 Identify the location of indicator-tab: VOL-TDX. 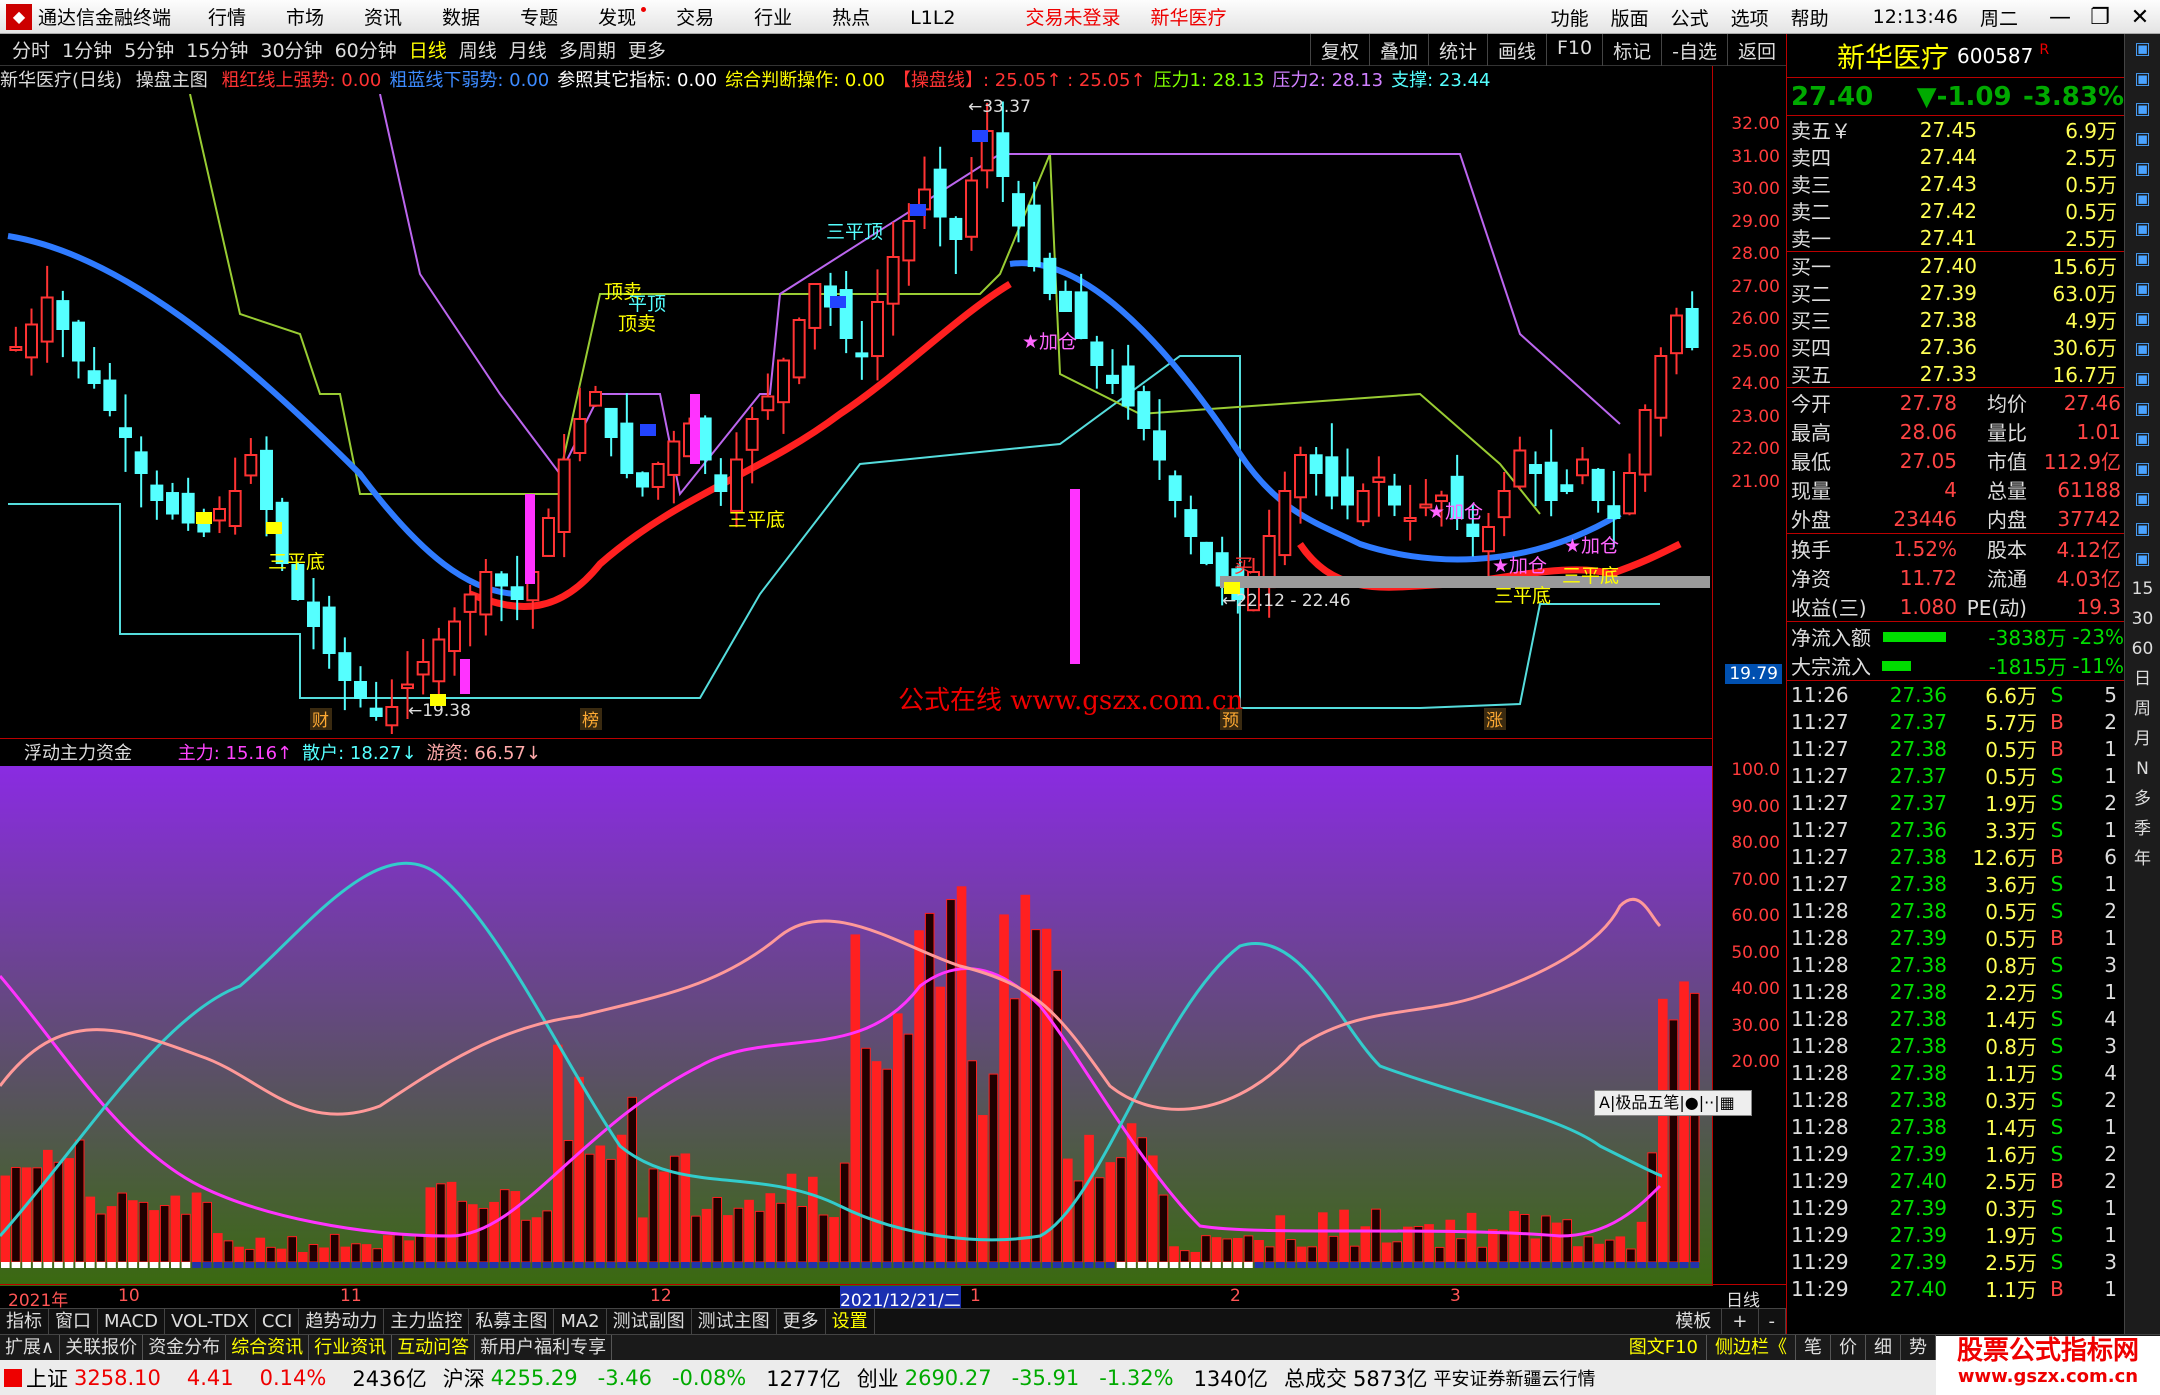
(210, 1322).